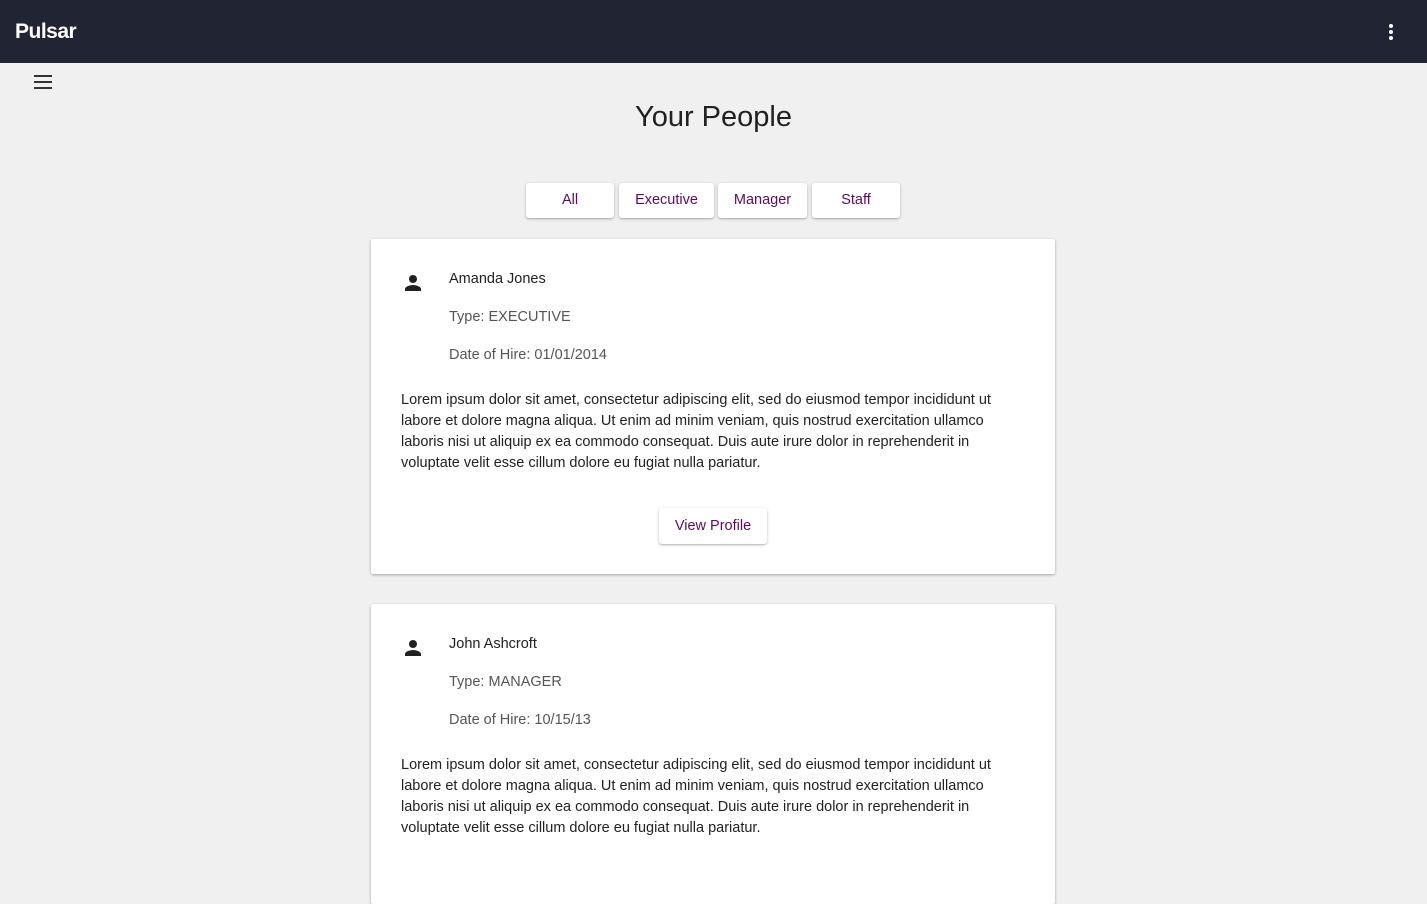  Describe the element at coordinates (1391, 32) in the screenshot. I see `more-vert-icon` at that location.